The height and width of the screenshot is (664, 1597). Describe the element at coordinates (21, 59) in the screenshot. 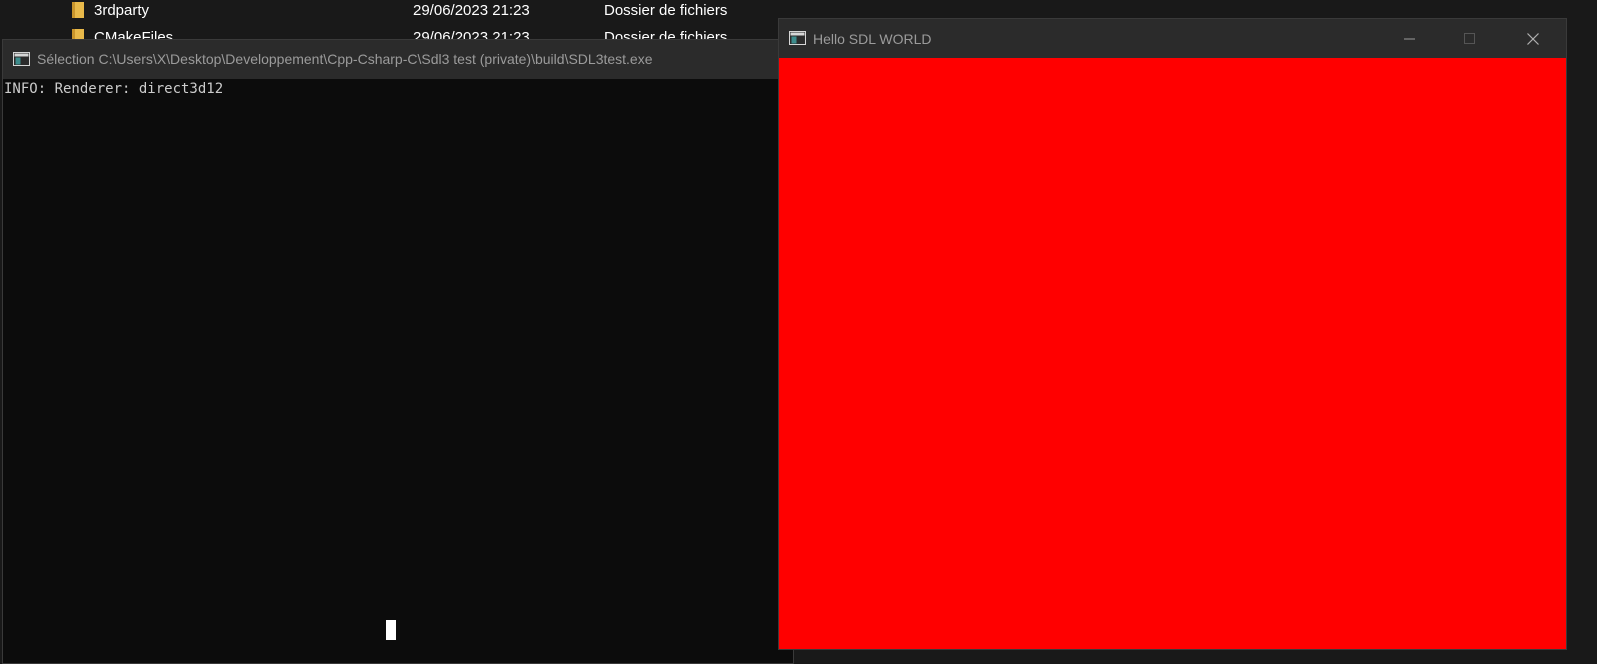

I see `console-app-icon` at that location.